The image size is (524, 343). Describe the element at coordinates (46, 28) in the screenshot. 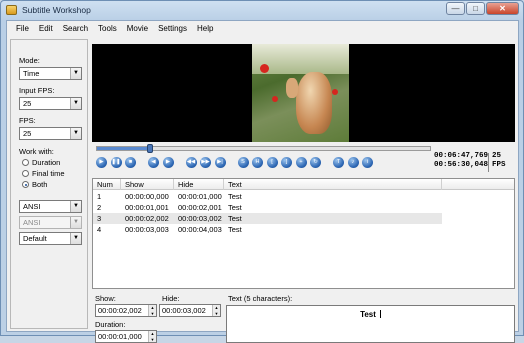

I see `menu-edit: Edit` at that location.